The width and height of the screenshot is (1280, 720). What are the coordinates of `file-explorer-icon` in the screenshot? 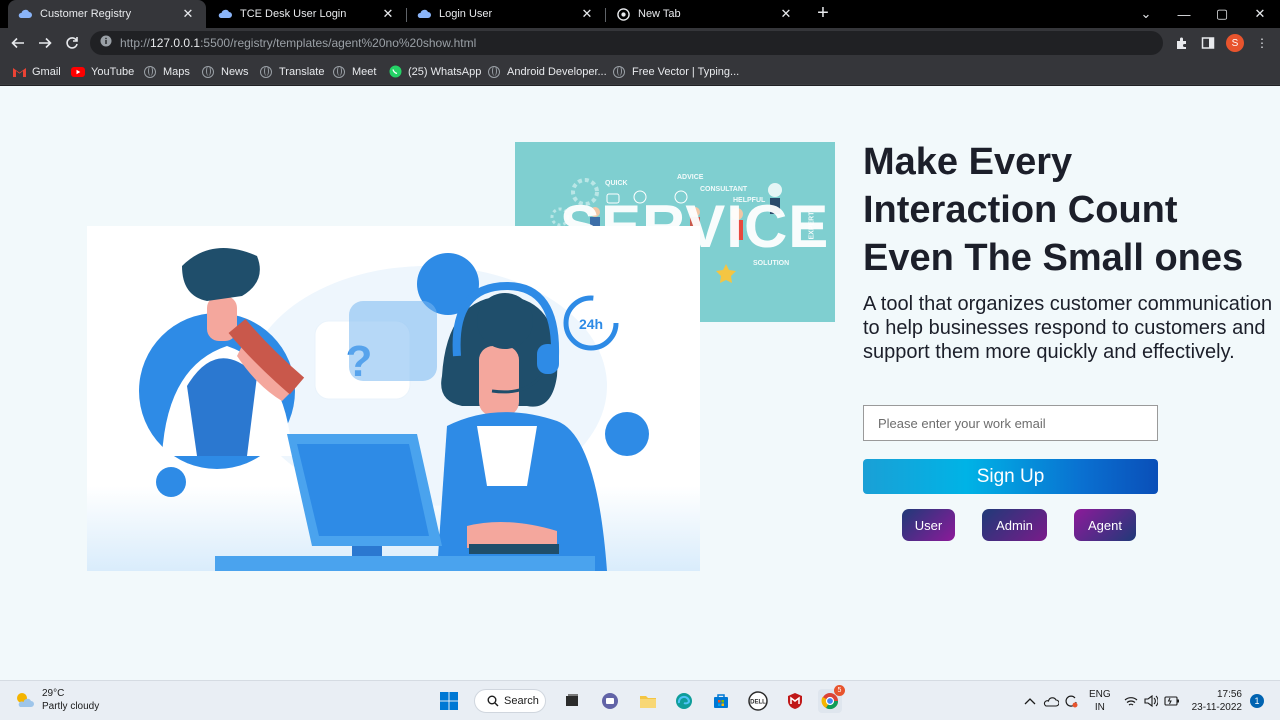 It's located at (648, 701).